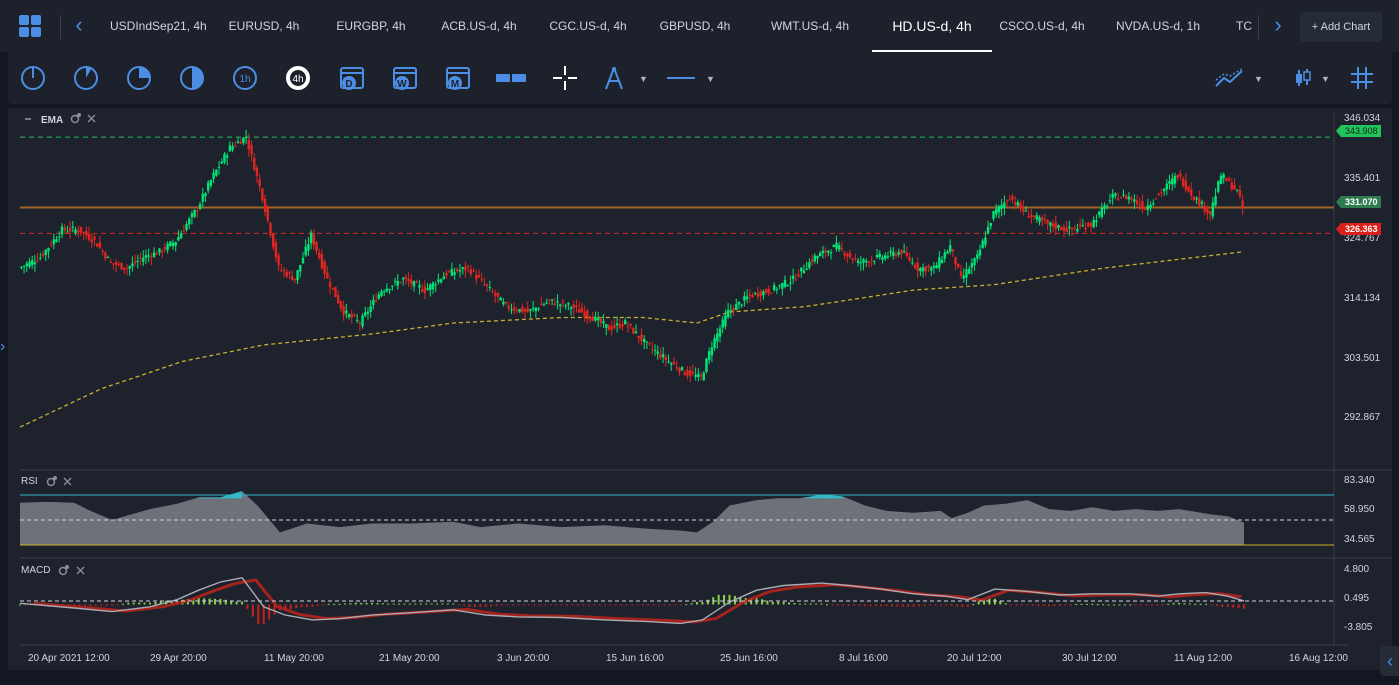 The width and height of the screenshot is (1399, 685). Describe the element at coordinates (1362, 78) in the screenshot. I see `grid-toggle-button` at that location.